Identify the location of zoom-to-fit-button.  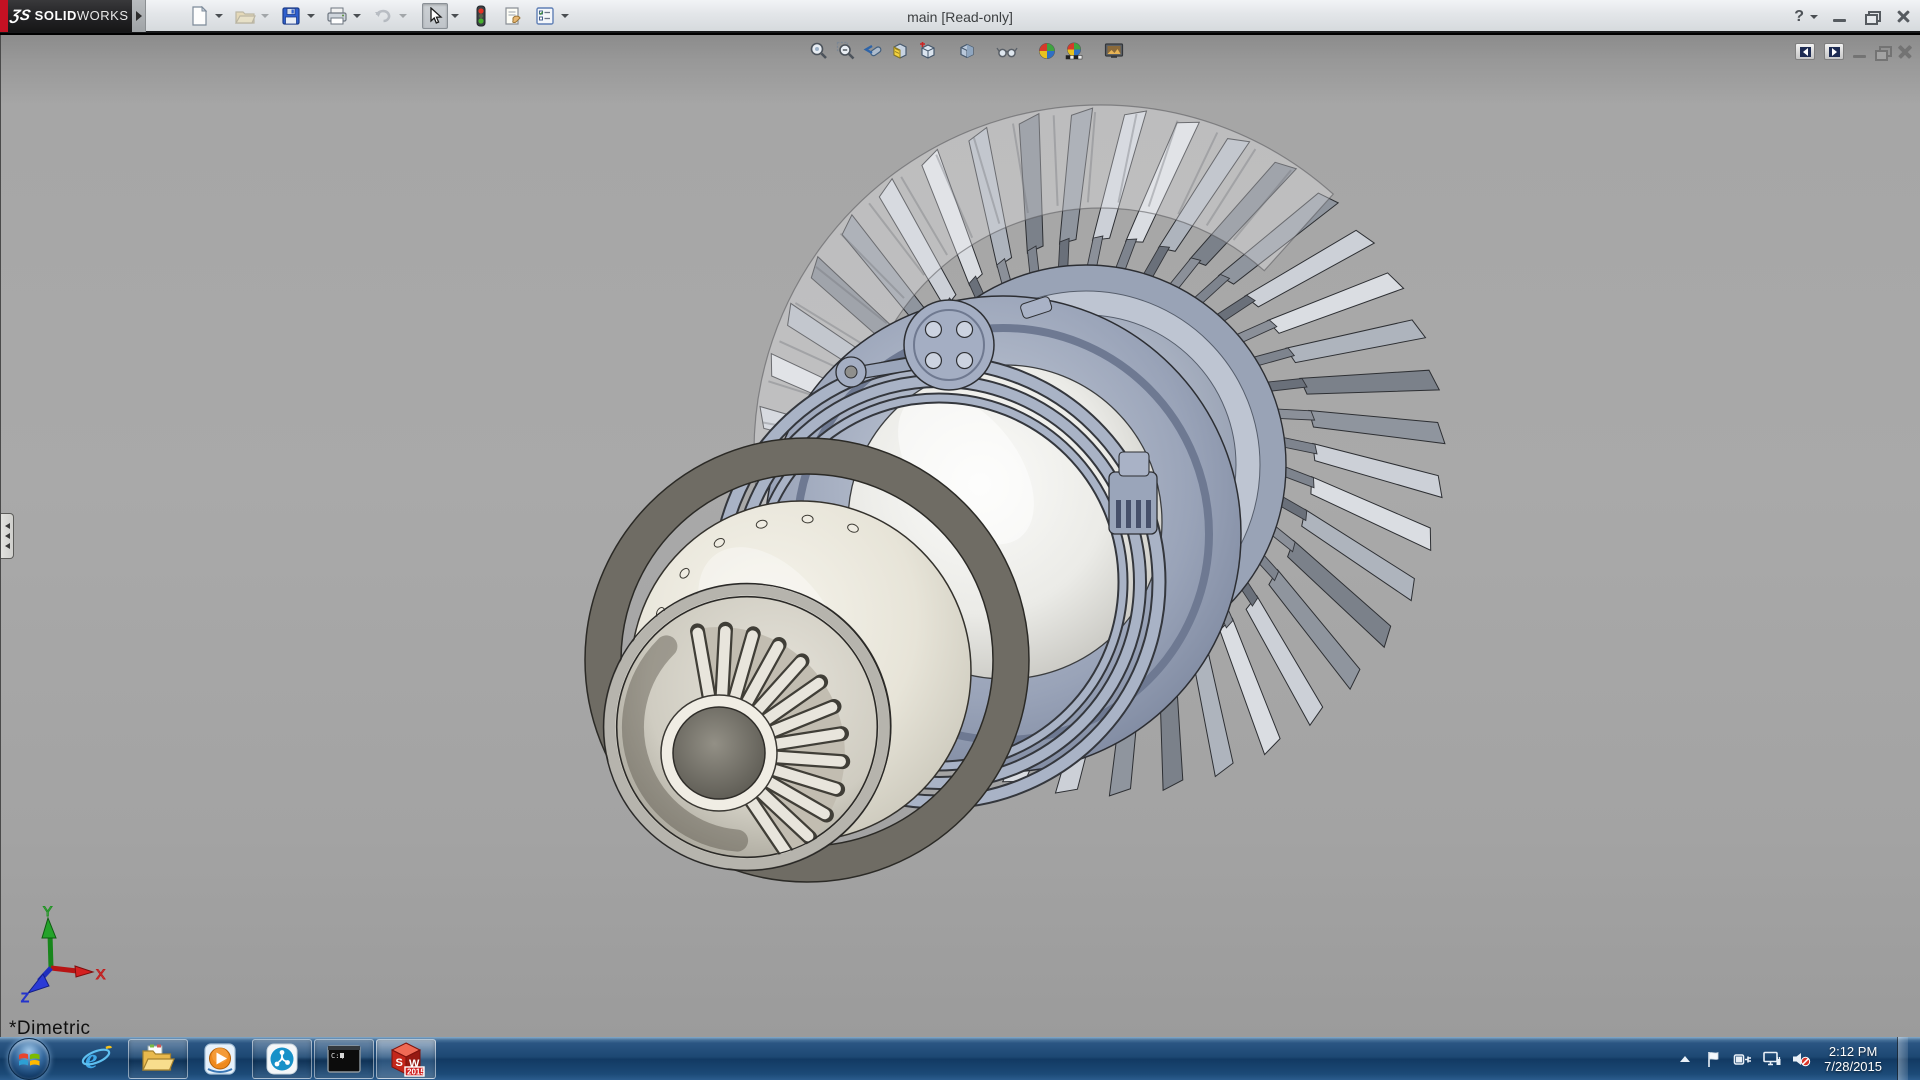
(819, 51).